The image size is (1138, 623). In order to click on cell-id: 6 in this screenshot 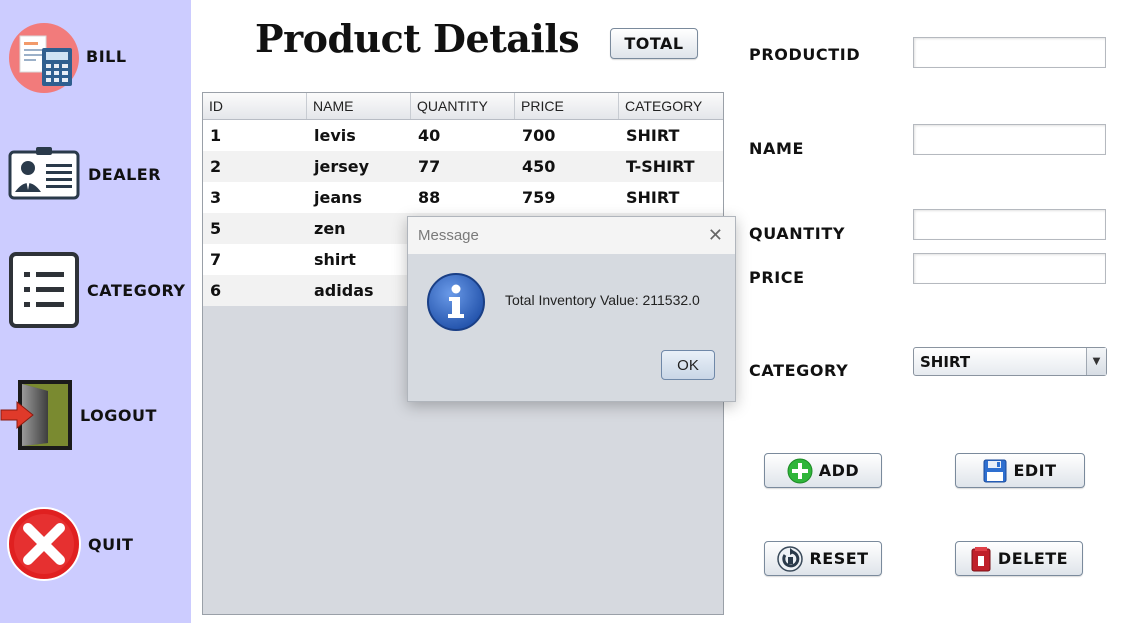, I will do `click(216, 290)`.